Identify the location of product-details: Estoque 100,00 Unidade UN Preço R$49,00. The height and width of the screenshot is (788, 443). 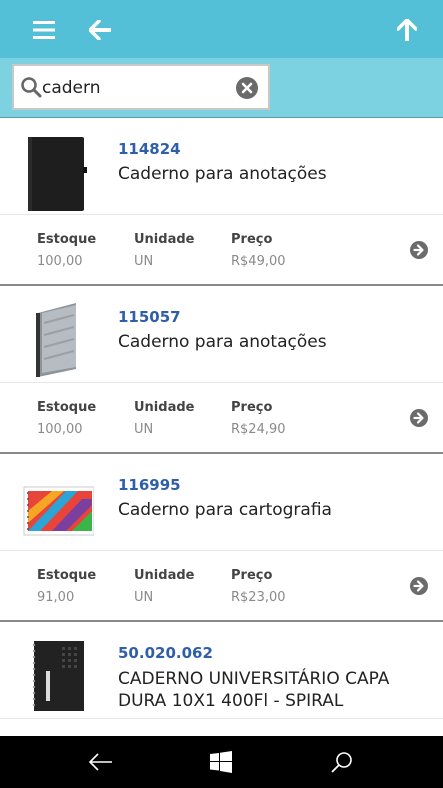
(221, 250).